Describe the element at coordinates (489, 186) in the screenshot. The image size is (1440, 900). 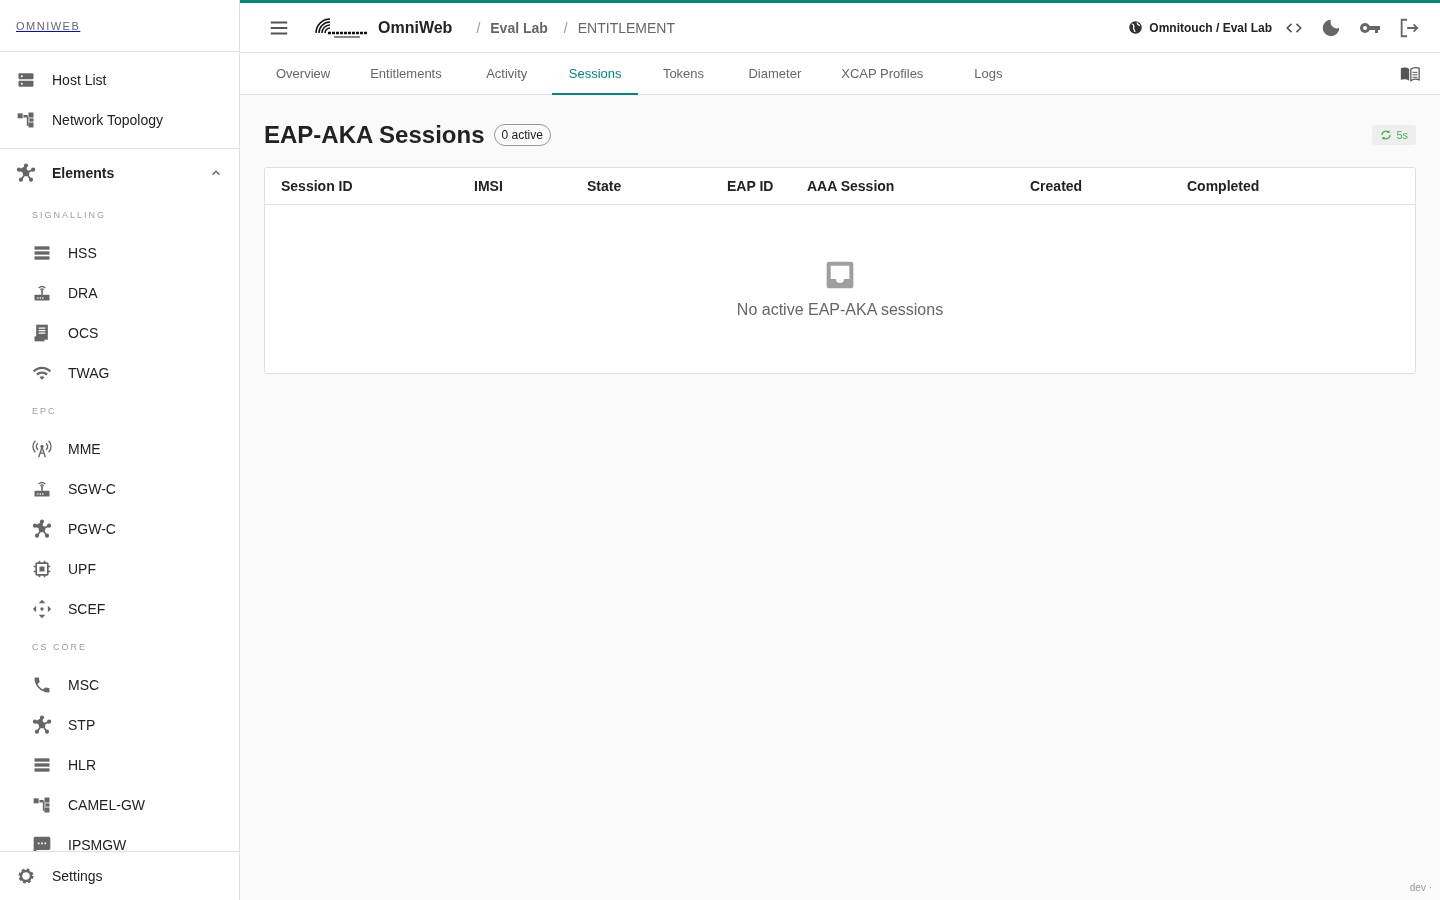
I see `column-header: IMSI` at that location.